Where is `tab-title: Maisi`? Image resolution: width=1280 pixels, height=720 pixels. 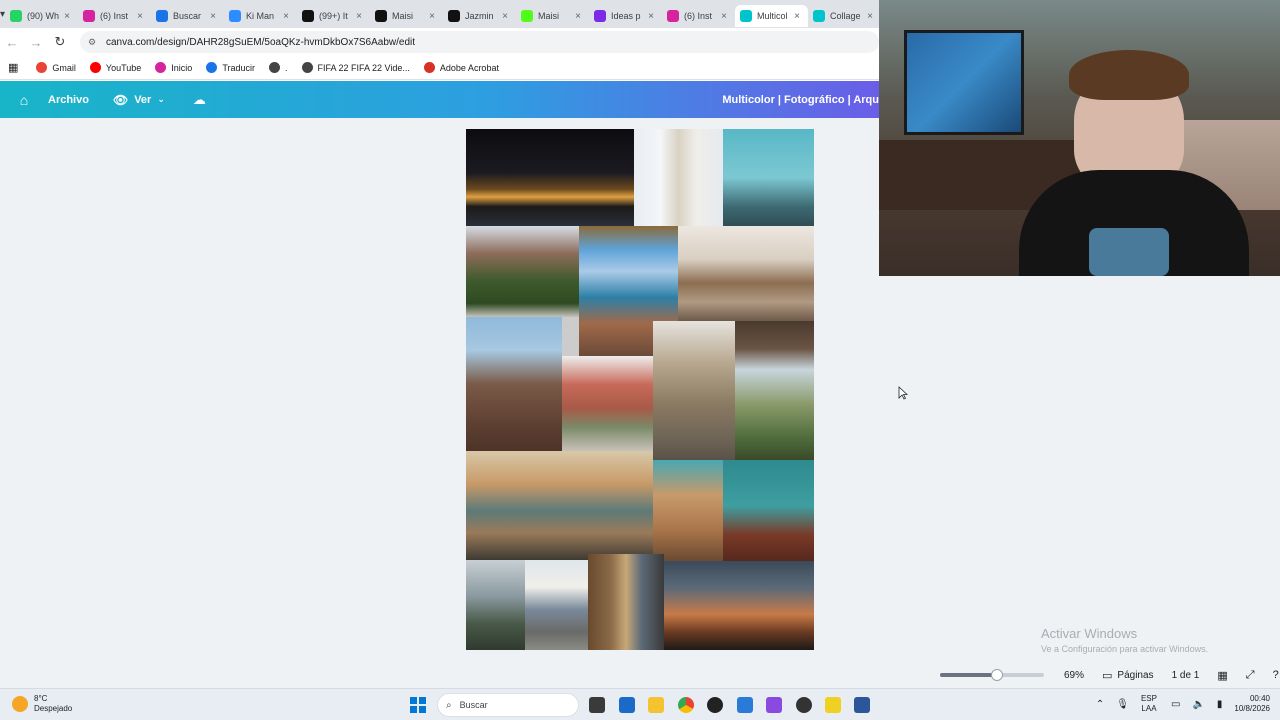
tab-title: Maisi is located at coordinates (403, 16).